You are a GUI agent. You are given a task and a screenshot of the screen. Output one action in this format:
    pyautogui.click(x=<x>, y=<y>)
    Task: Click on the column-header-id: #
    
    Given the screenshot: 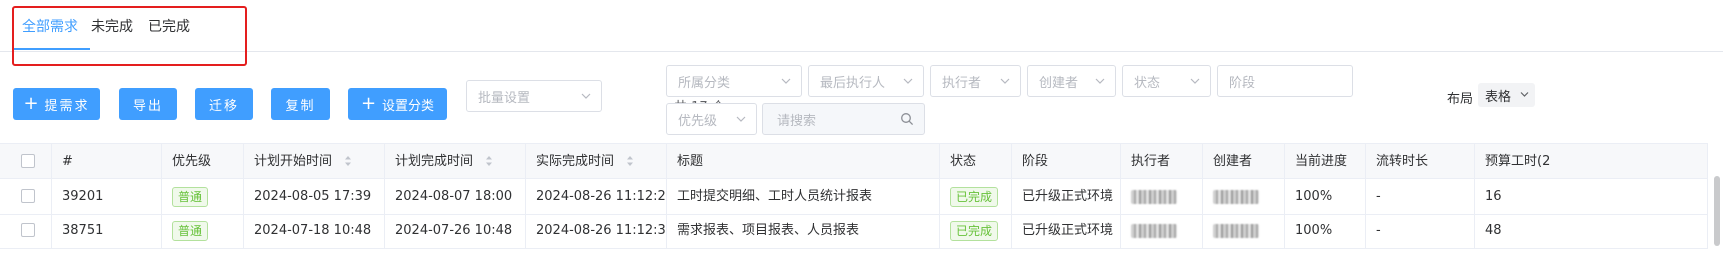 What is the action you would take?
    pyautogui.click(x=107, y=161)
    